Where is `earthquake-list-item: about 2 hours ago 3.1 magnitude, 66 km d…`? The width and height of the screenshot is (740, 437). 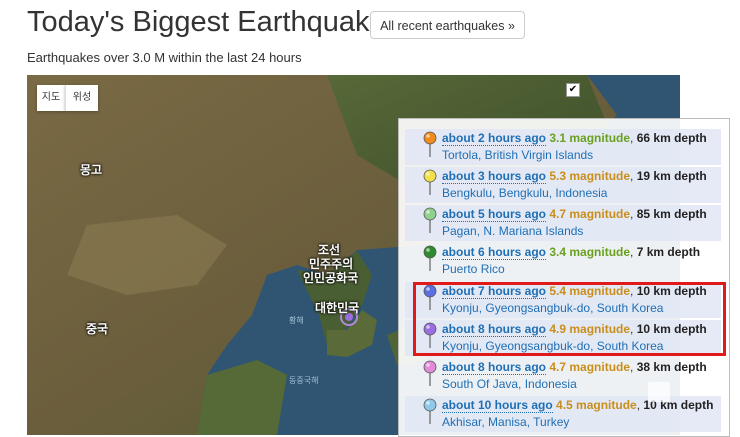 earthquake-list-item: about 2 hours ago 3.1 magnitude, 66 km d… is located at coordinates (563, 147).